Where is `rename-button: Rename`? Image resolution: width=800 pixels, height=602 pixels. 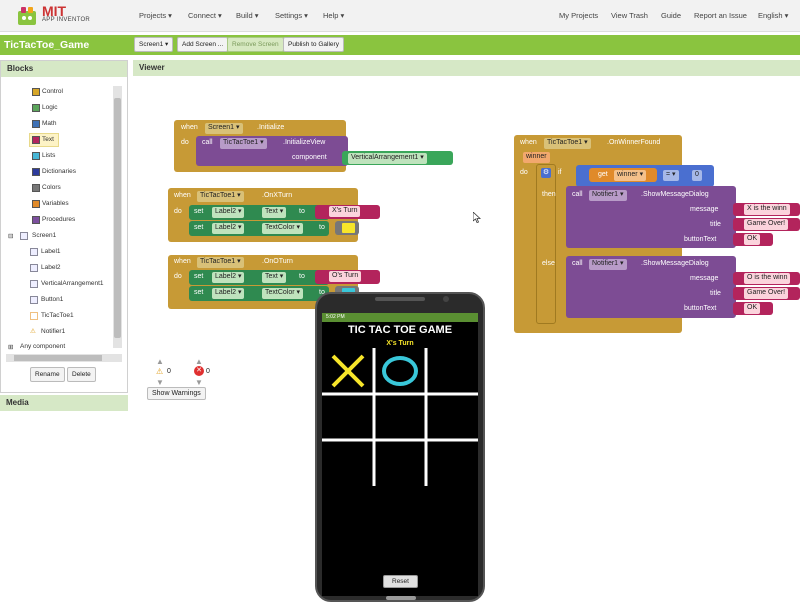
rename-button: Rename is located at coordinates (47, 374).